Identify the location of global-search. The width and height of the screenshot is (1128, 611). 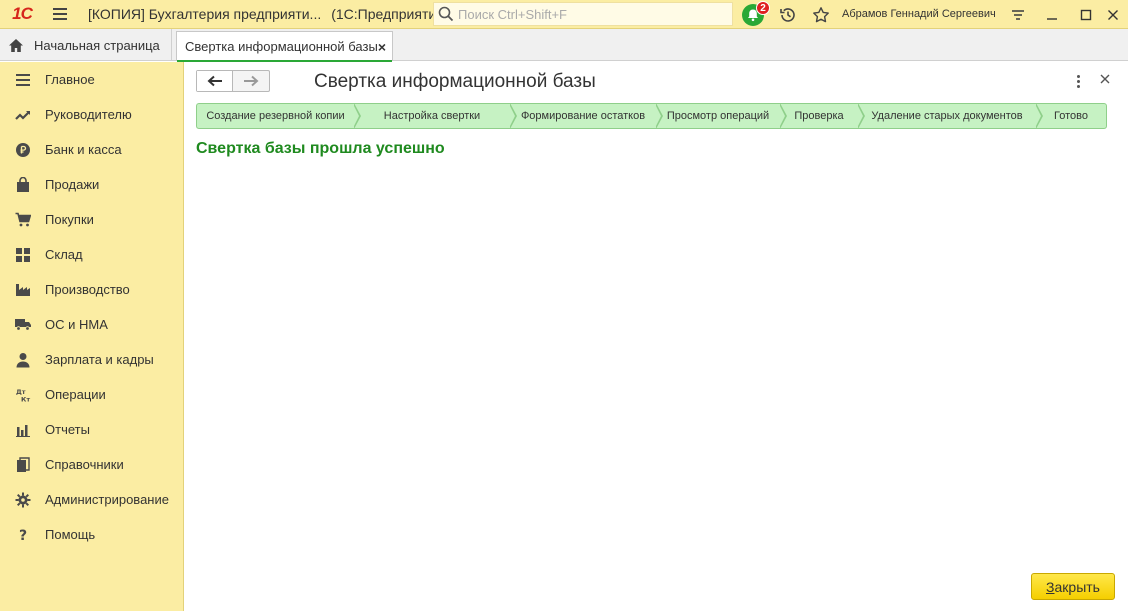
(583, 14).